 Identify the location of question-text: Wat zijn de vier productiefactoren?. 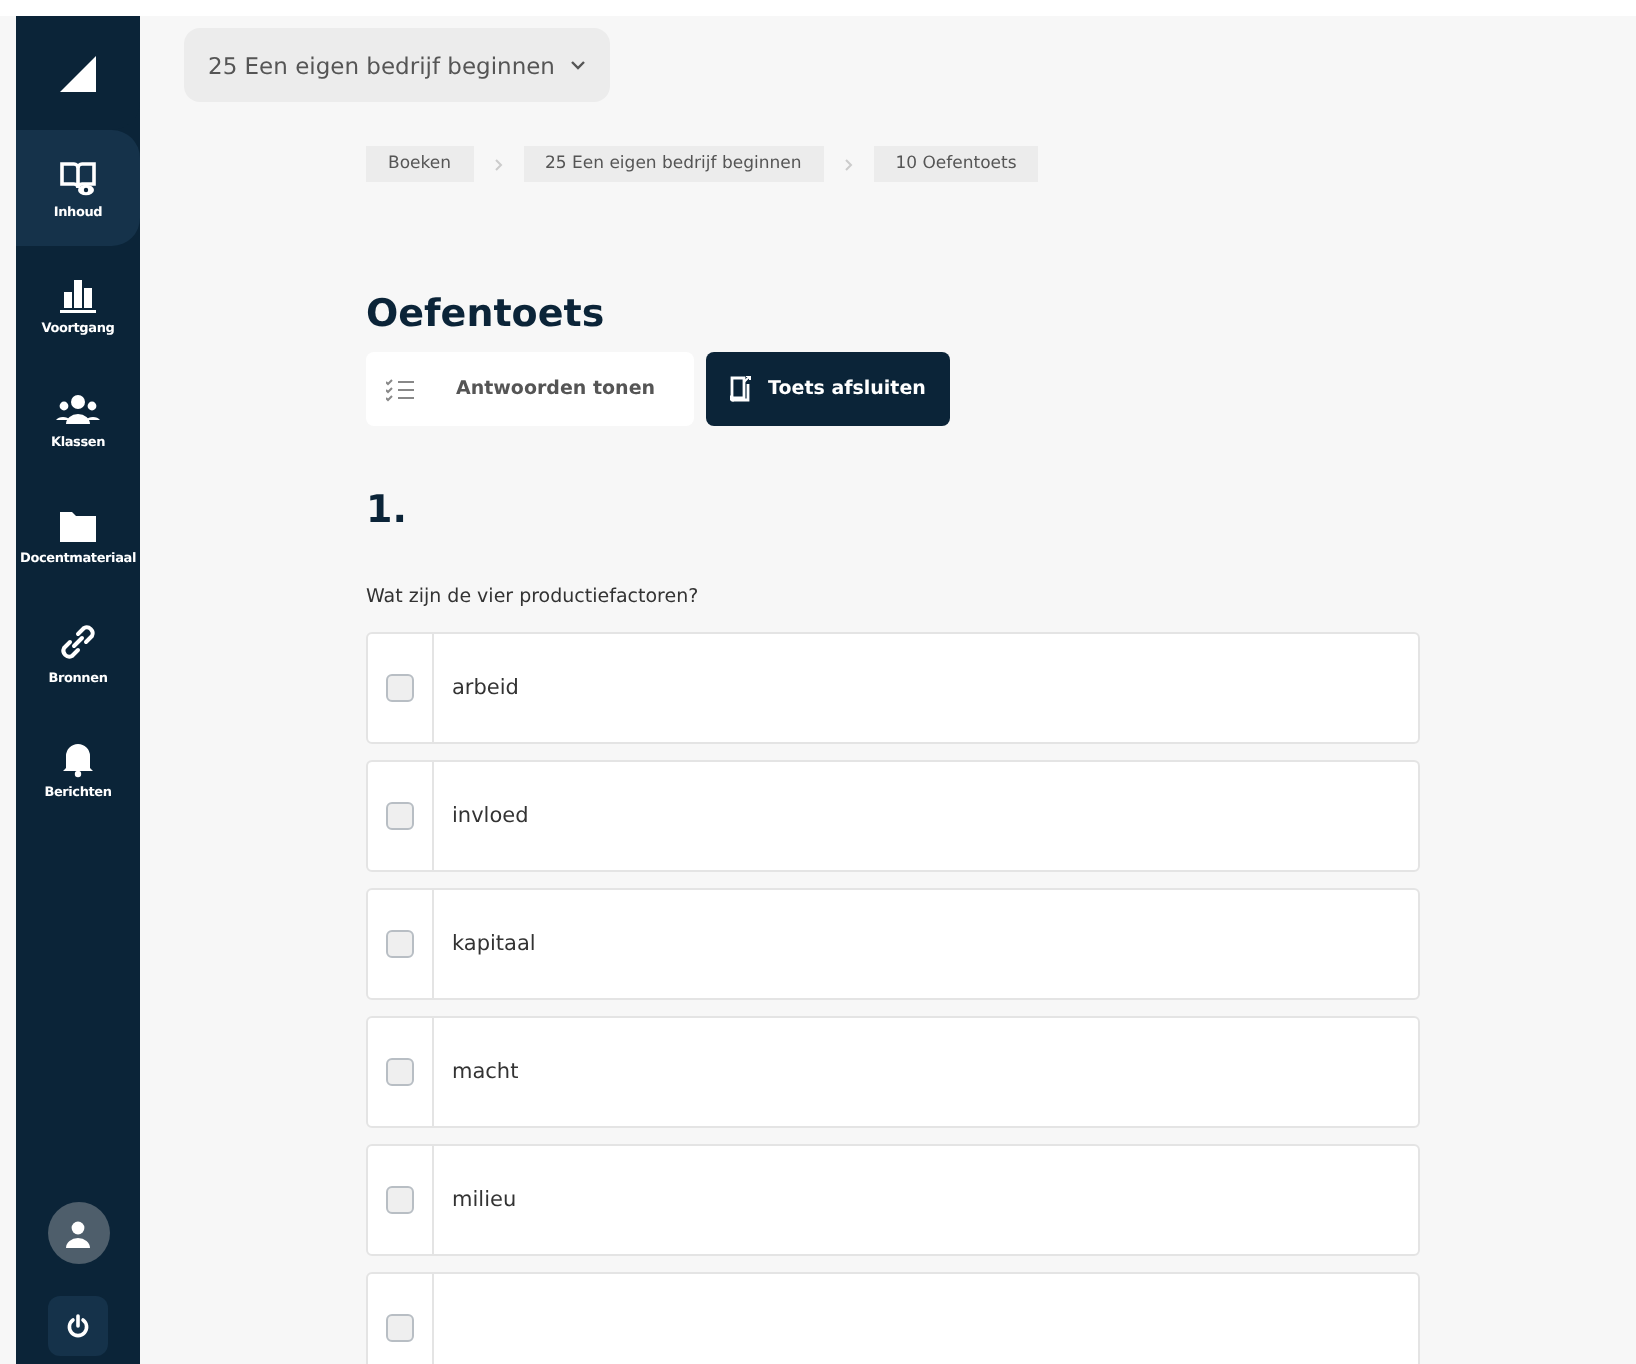
(533, 597).